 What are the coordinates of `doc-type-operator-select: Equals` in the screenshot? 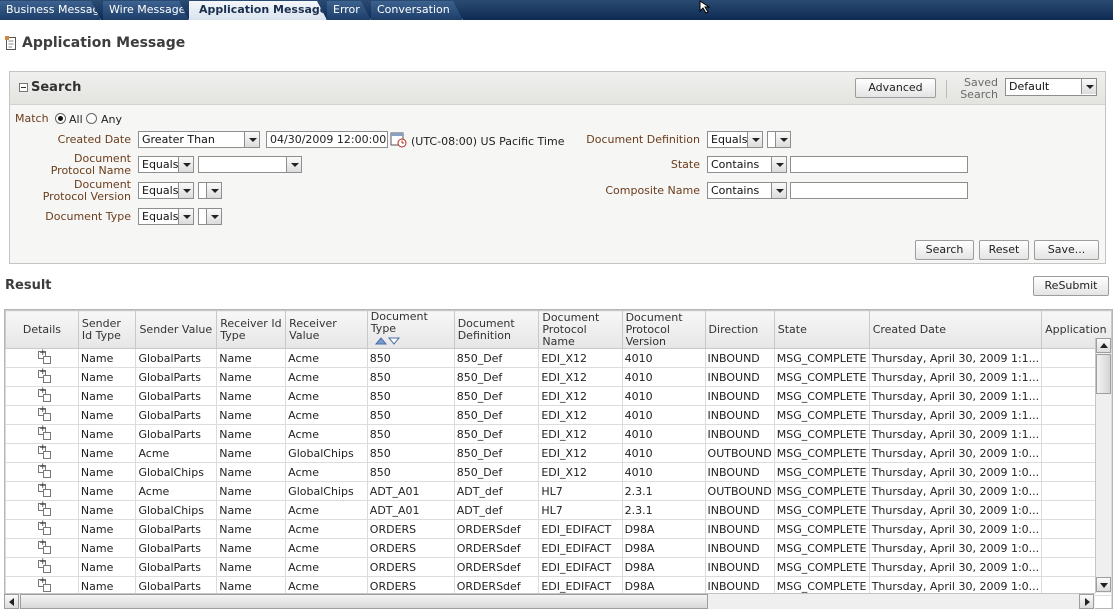 It's located at (166, 216).